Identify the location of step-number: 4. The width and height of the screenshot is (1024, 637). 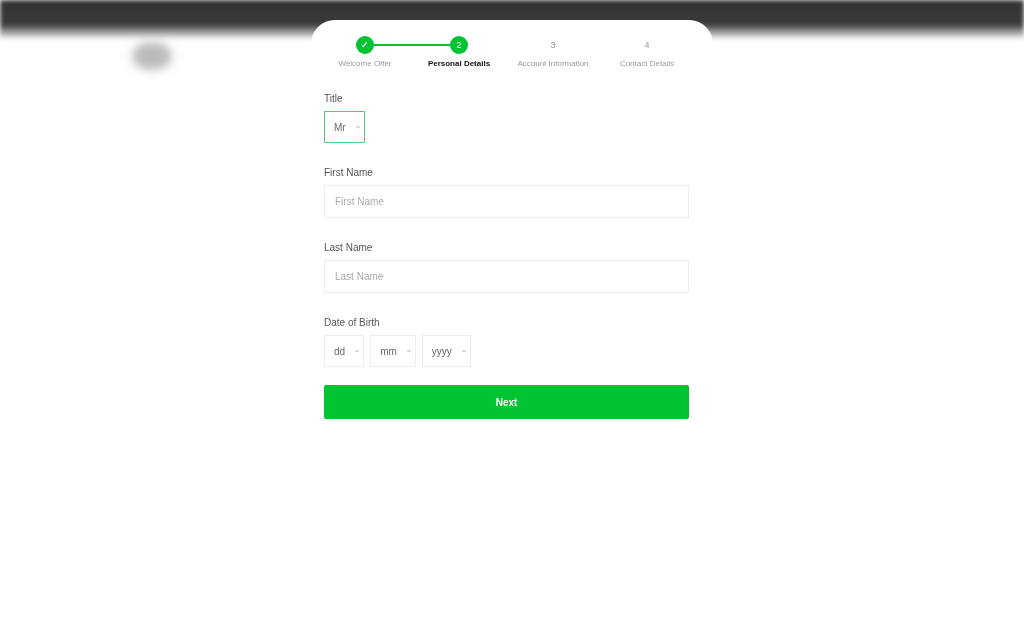
(647, 45).